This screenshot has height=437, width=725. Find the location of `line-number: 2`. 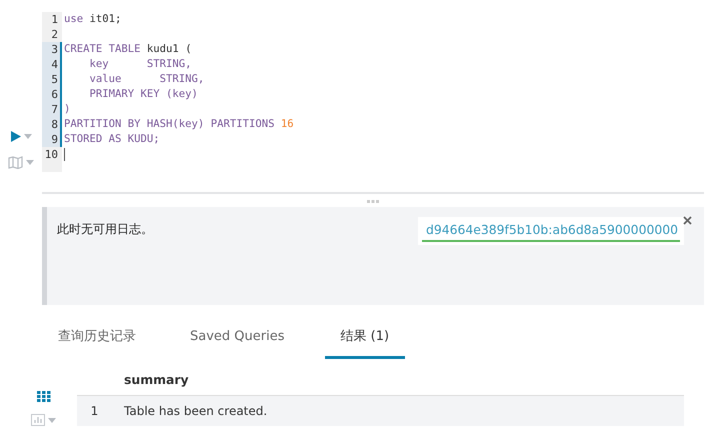

line-number: 2 is located at coordinates (54, 34).